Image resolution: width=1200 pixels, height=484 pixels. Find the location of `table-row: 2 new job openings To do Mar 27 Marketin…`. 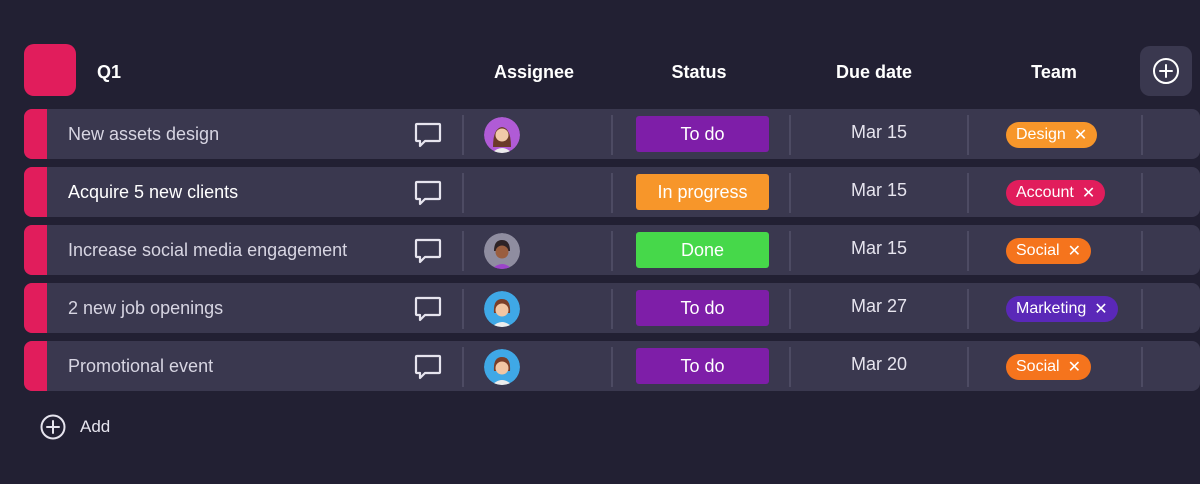

table-row: 2 new job openings To do Mar 27 Marketin… is located at coordinates (612, 308).